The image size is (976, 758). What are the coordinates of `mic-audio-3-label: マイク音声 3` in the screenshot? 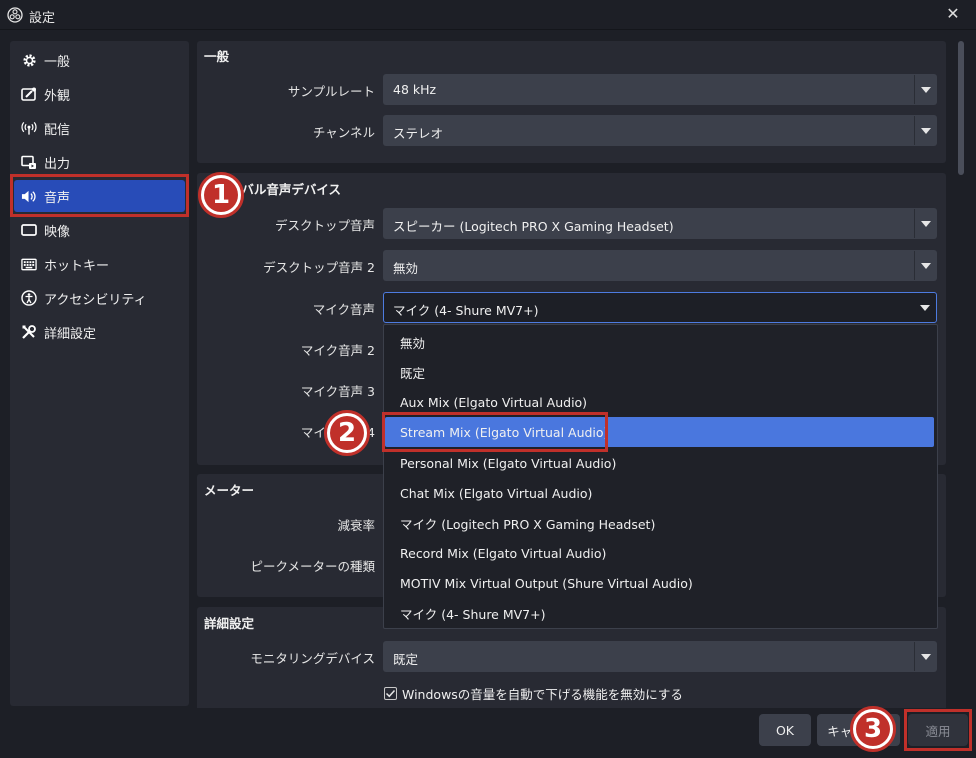 It's located at (337, 391).